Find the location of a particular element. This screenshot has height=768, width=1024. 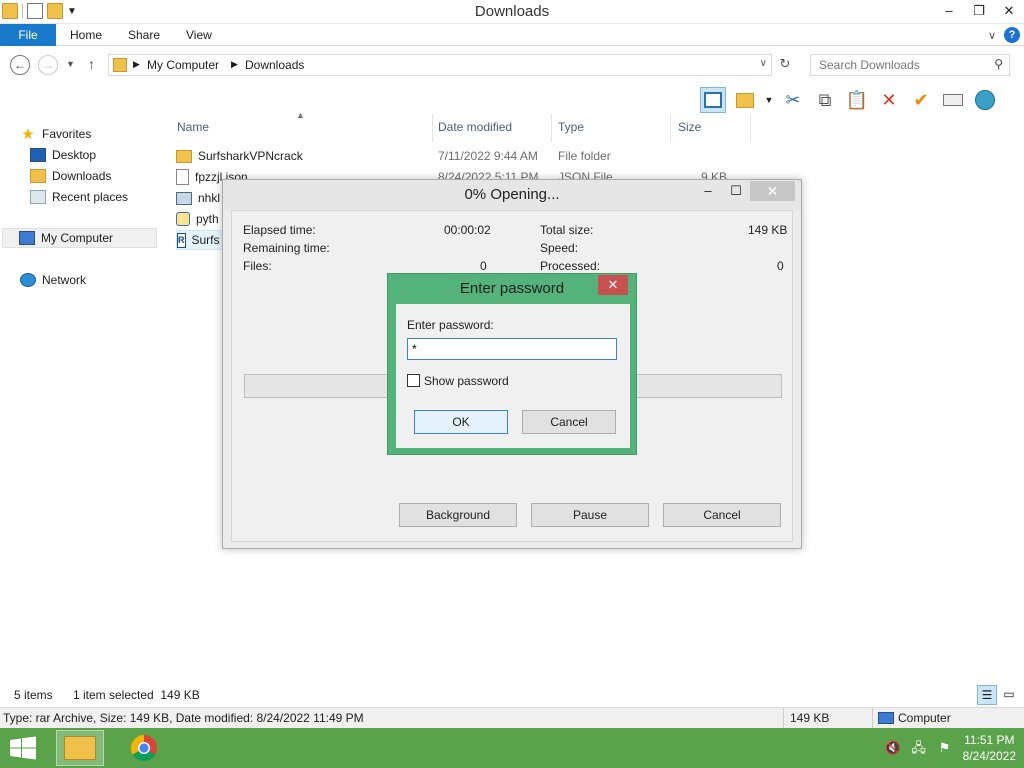

refresh-icon: ↻ is located at coordinates (785, 65).